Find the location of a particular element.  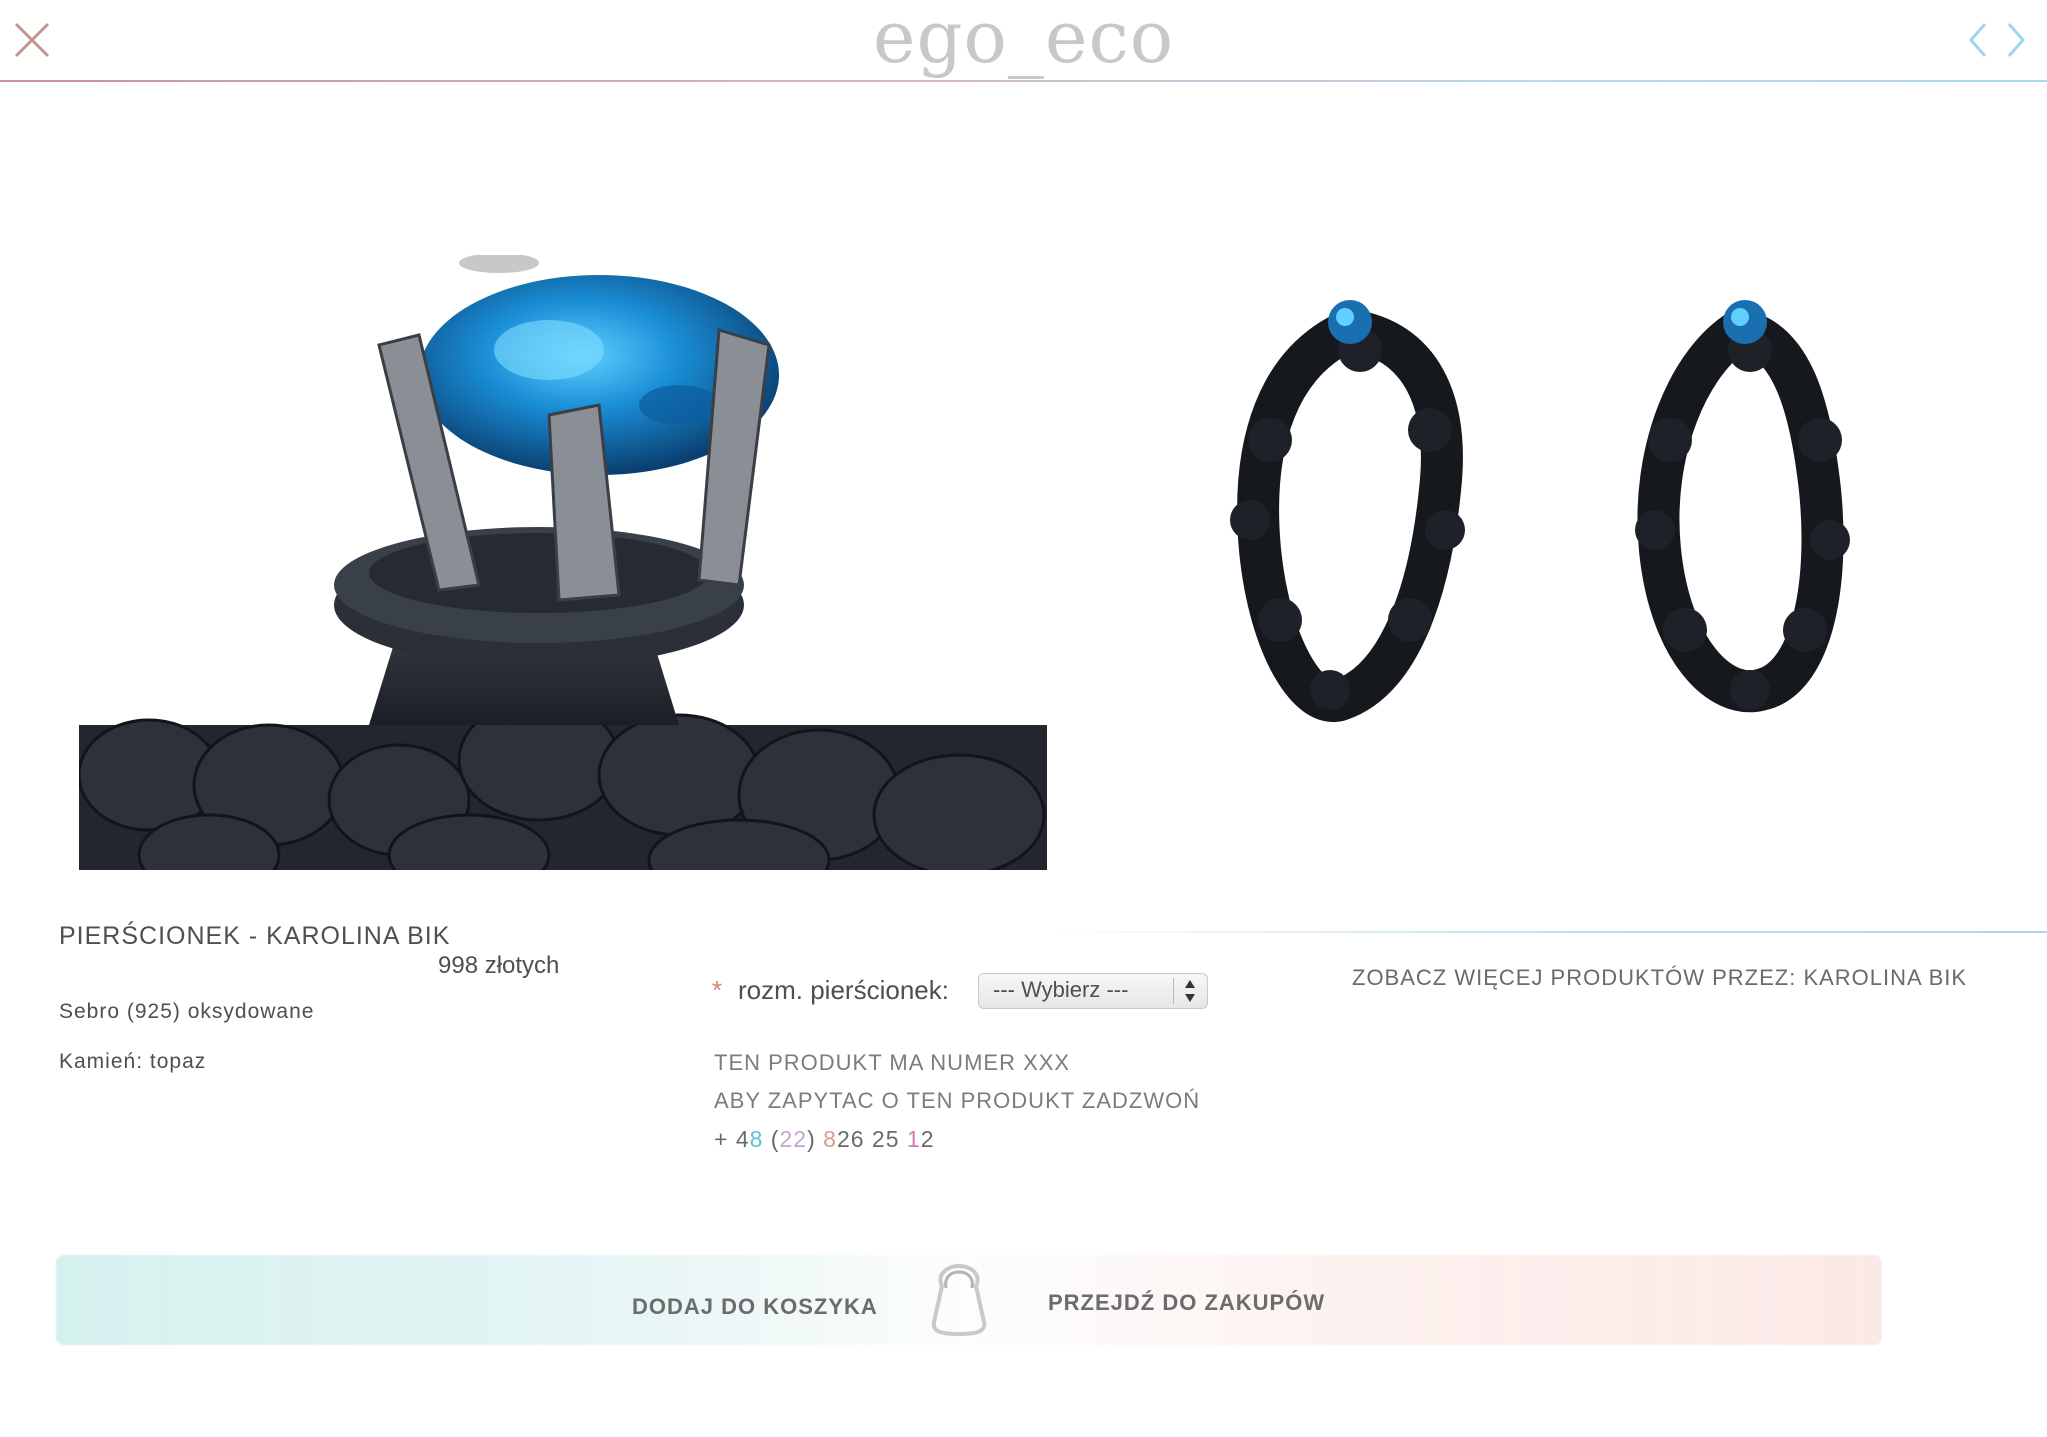

product-stone: Kamień: topaz is located at coordinates (133, 1061).